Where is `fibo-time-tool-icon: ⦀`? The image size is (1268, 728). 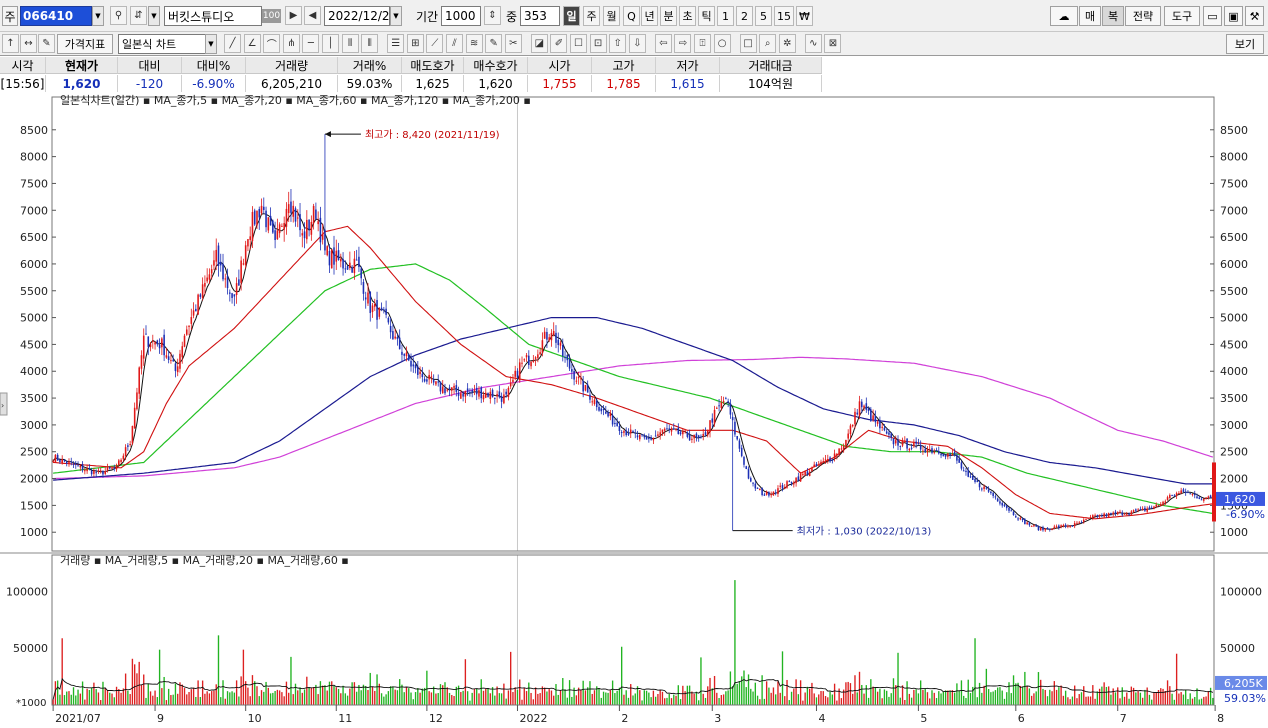
fibo-time-tool-icon: ⦀ is located at coordinates (370, 43).